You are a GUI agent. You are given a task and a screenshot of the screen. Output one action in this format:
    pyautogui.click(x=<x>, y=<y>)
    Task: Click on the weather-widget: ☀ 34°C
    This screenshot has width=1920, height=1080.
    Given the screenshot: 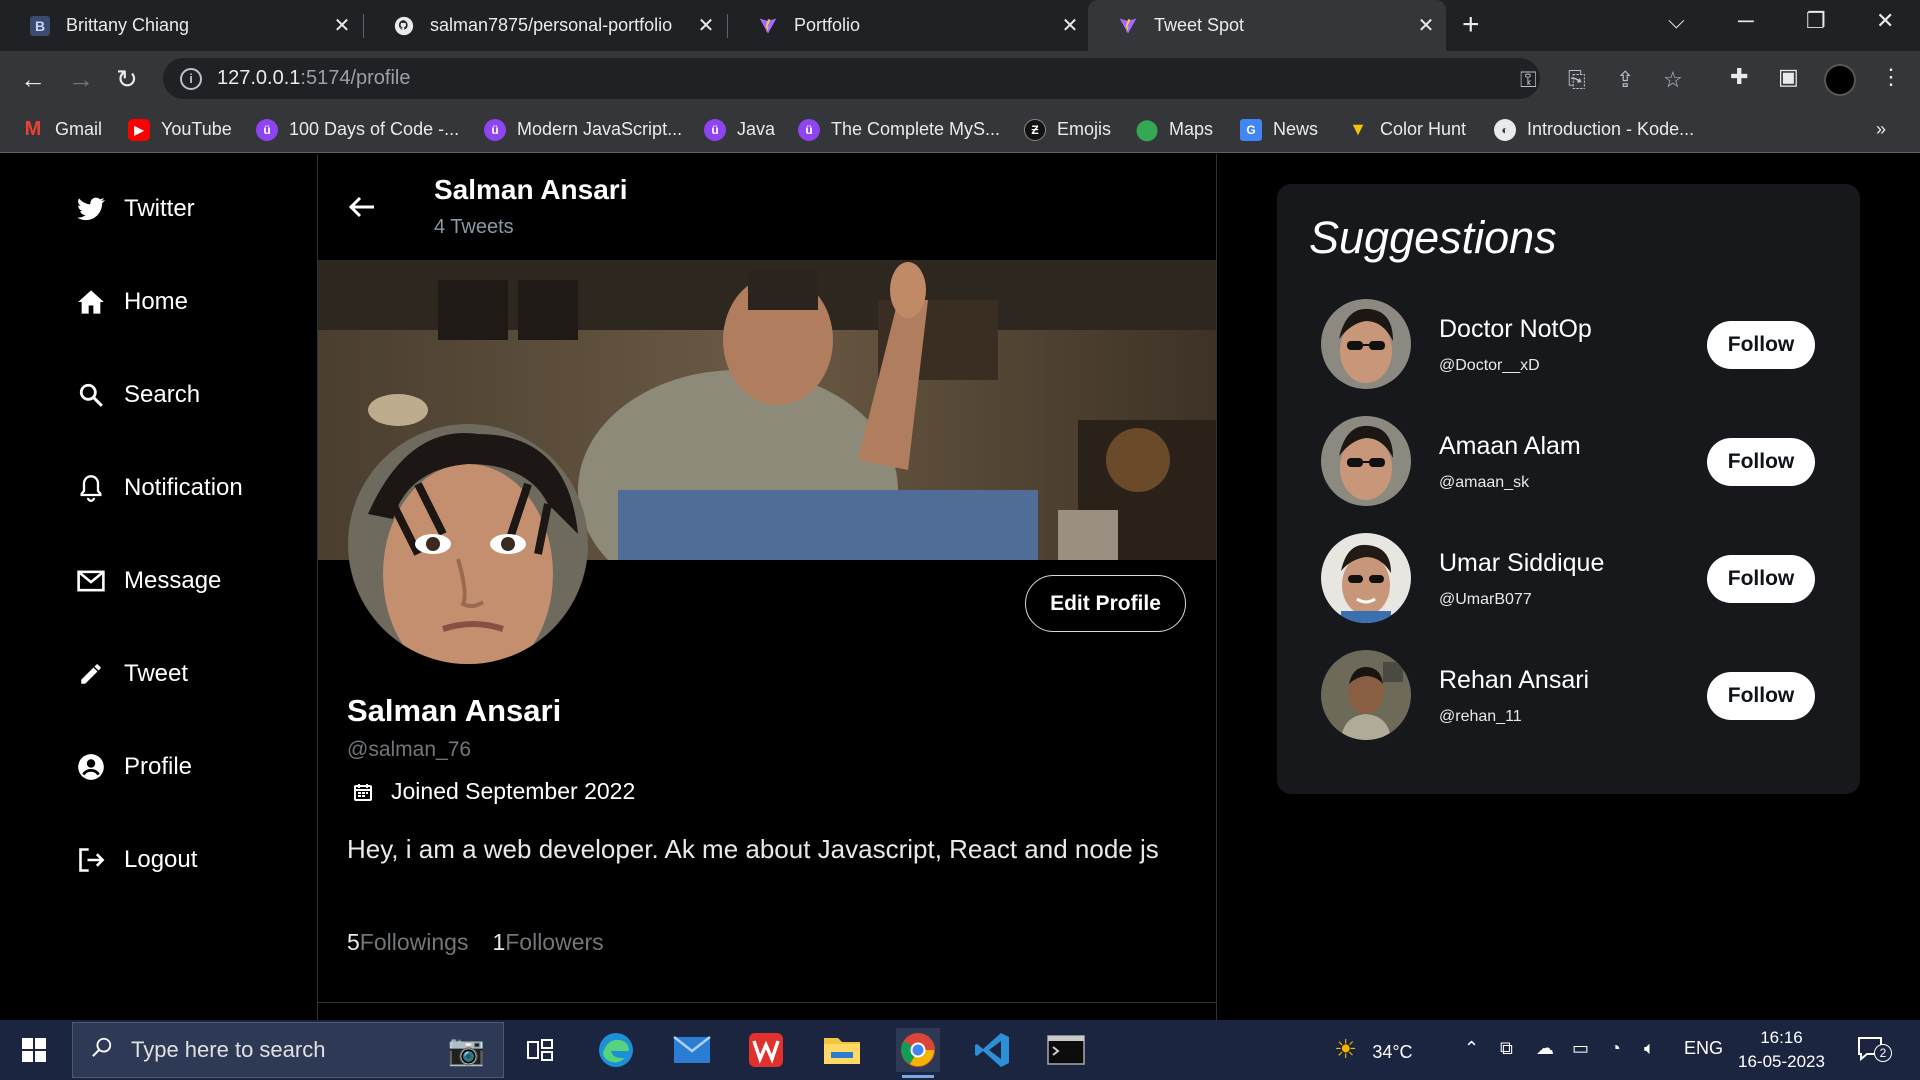 What is the action you would take?
    pyautogui.click(x=1373, y=1049)
    